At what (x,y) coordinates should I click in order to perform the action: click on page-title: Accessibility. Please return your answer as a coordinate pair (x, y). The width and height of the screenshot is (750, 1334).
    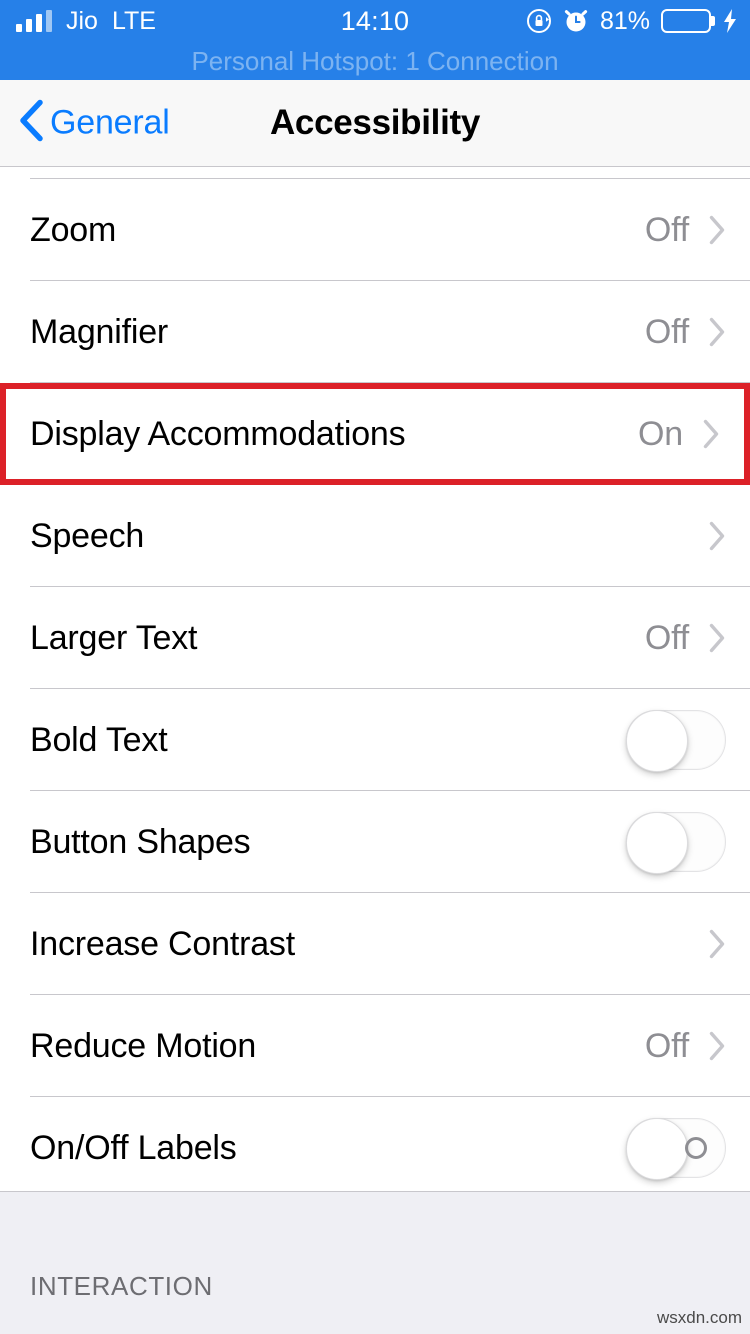
    Looking at the image, I should click on (375, 122).